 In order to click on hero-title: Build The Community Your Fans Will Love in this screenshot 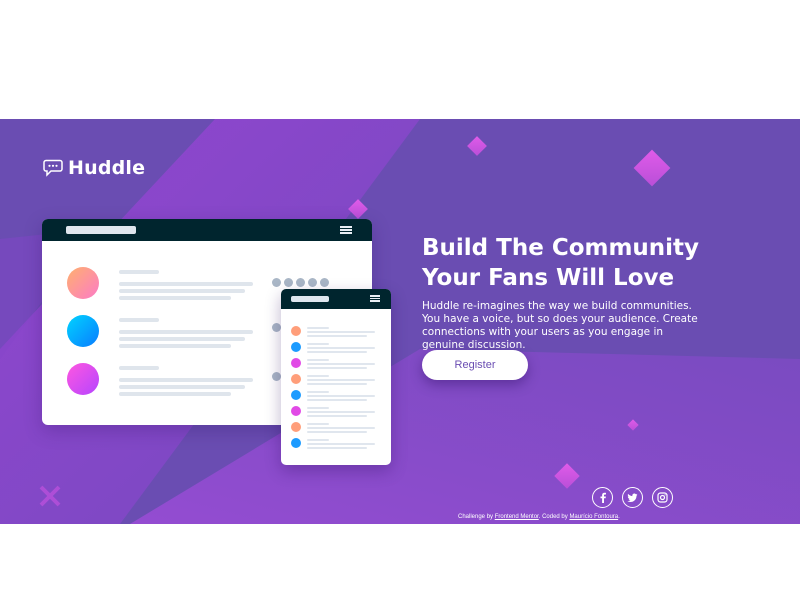, I will do `click(572, 263)`.